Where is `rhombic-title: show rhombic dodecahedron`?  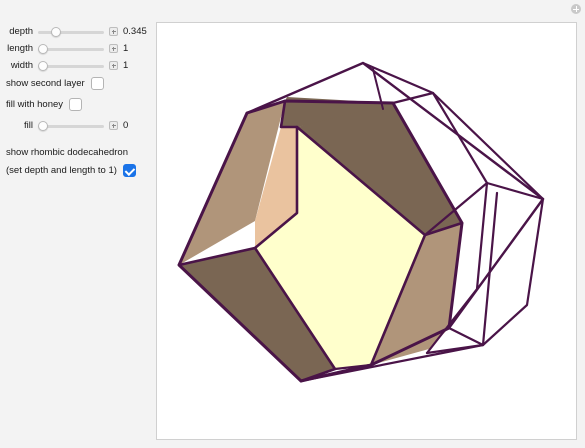 rhombic-title: show rhombic dodecahedron is located at coordinates (67, 152).